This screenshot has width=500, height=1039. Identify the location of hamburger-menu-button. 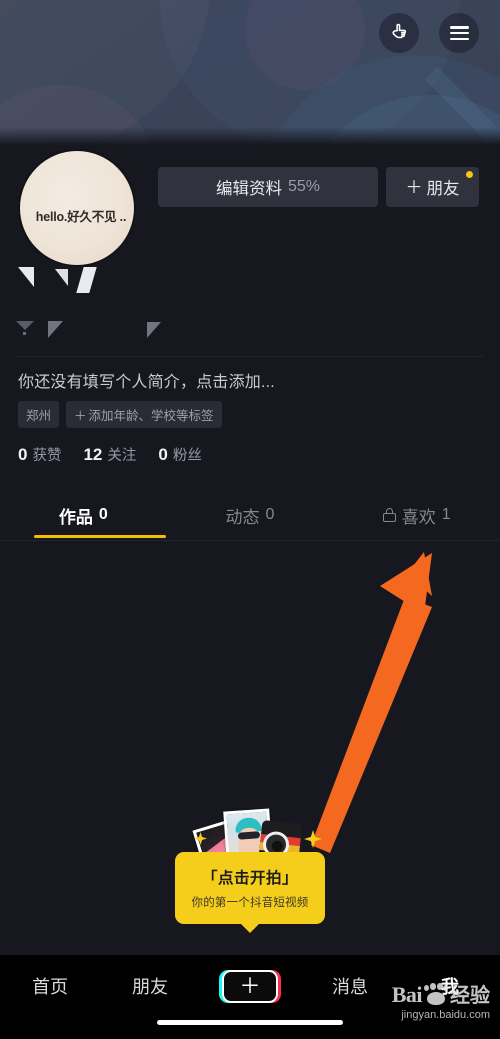
(459, 33).